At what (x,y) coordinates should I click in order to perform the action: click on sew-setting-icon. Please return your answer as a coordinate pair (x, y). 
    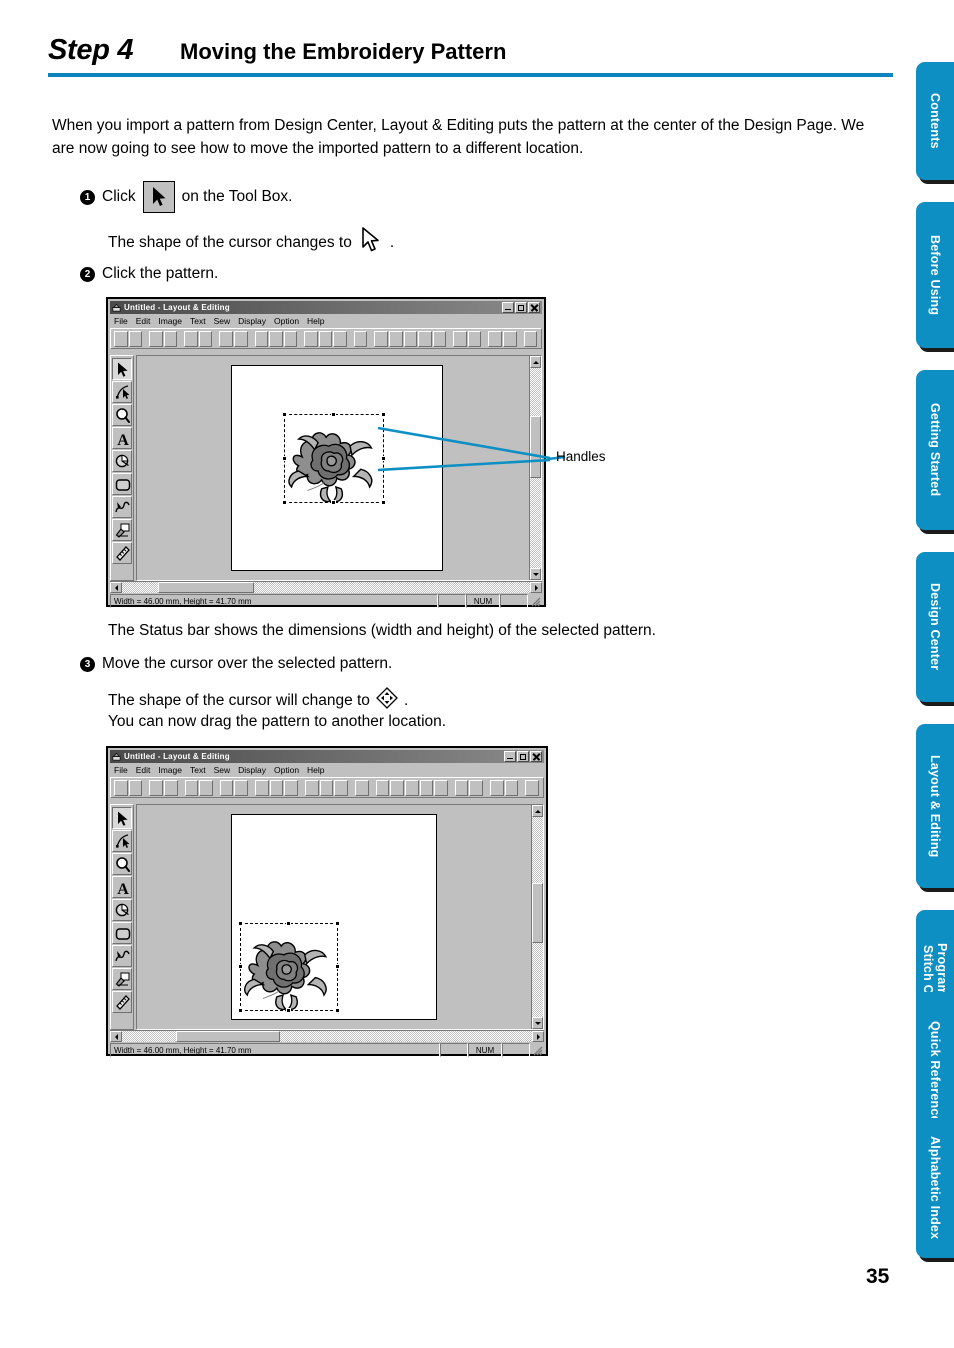
    Looking at the image, I should click on (396, 338).